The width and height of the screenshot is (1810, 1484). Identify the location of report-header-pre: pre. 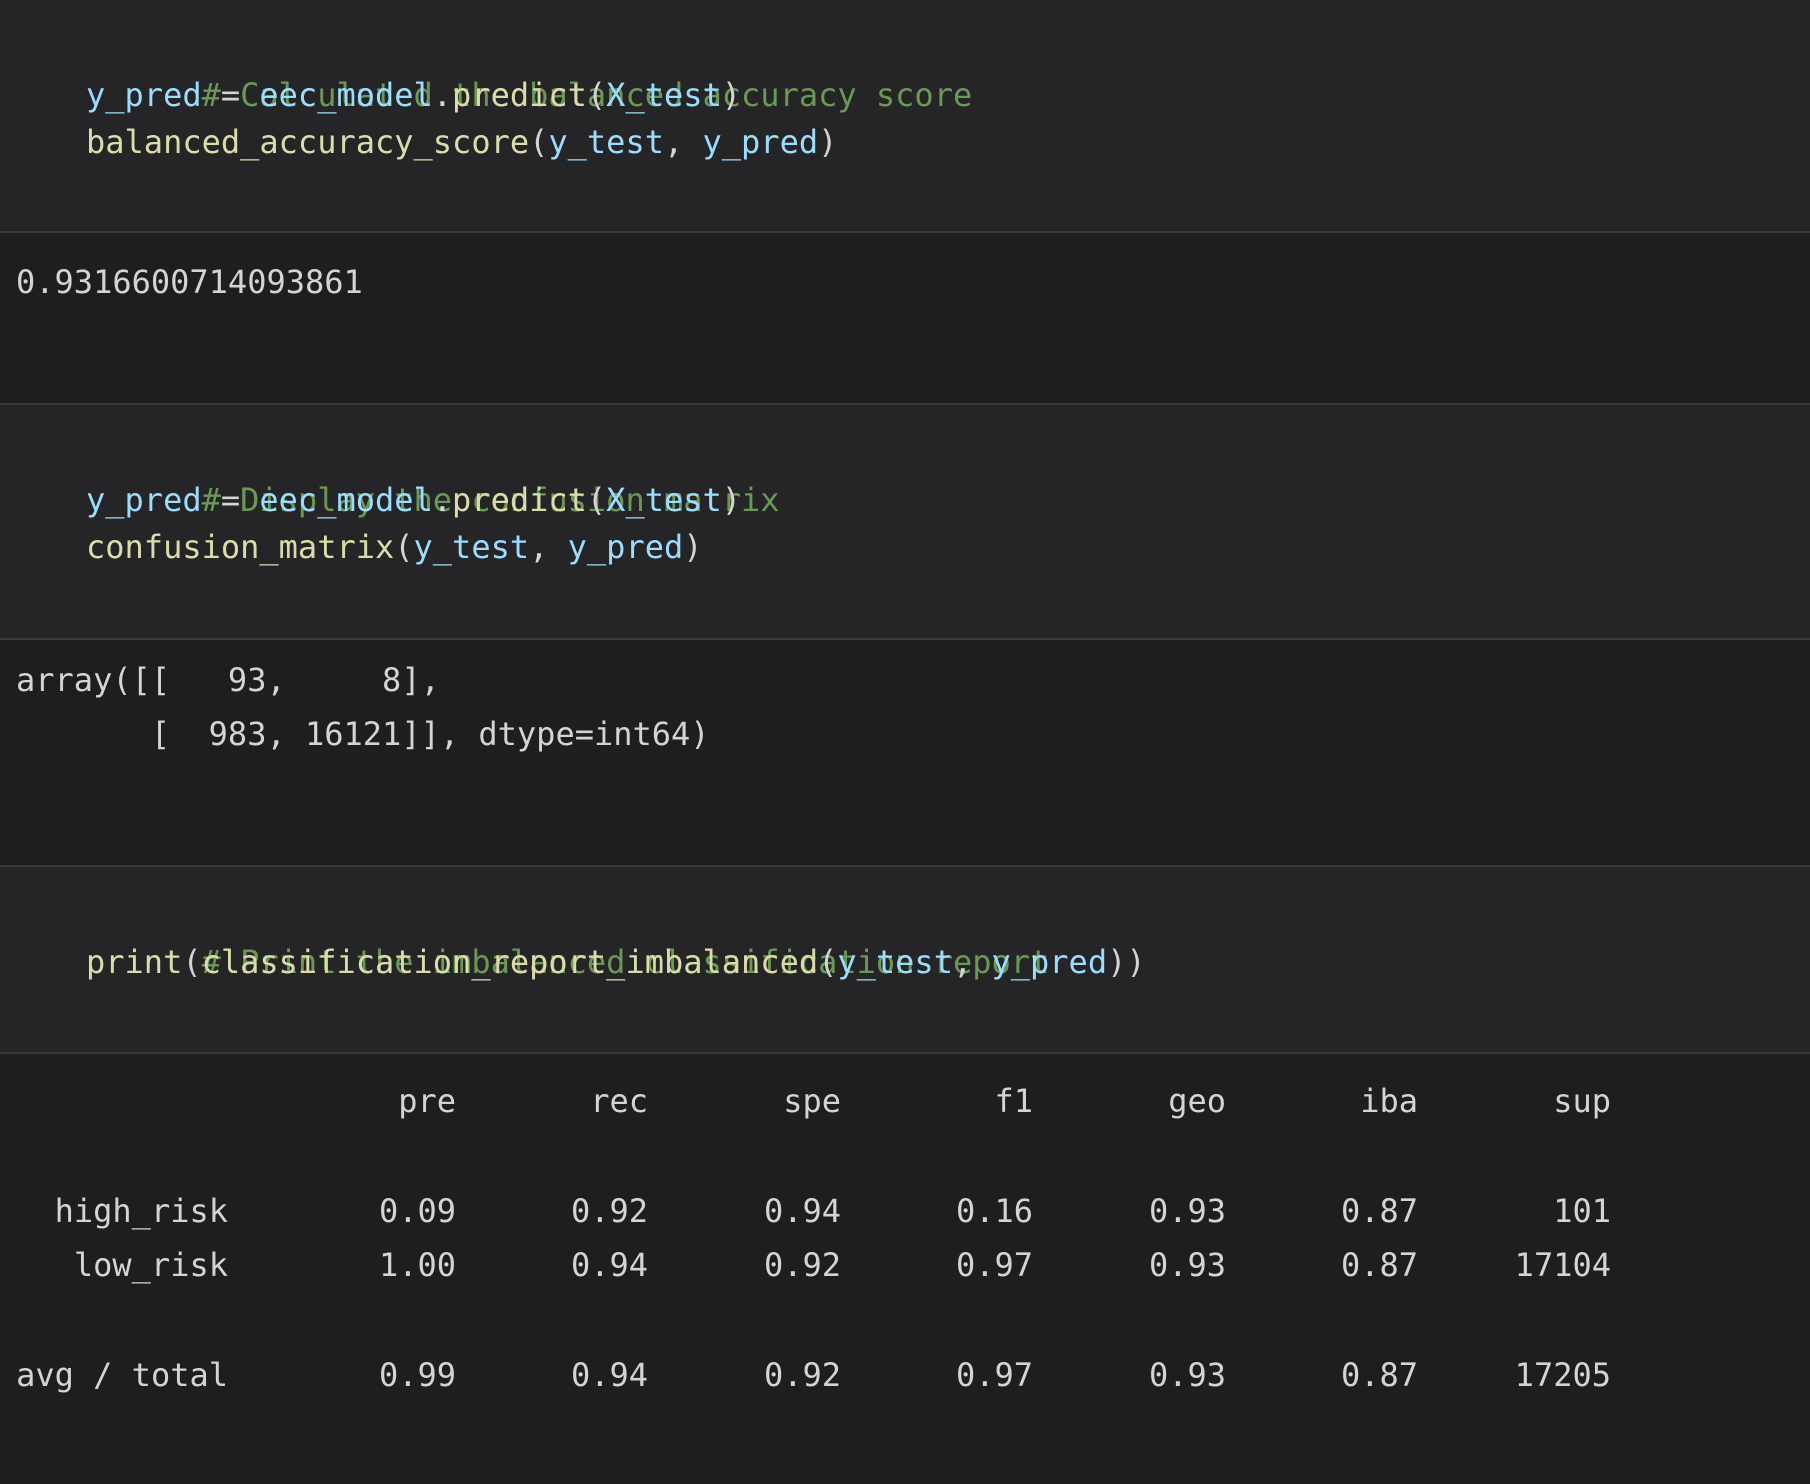
(427, 1101).